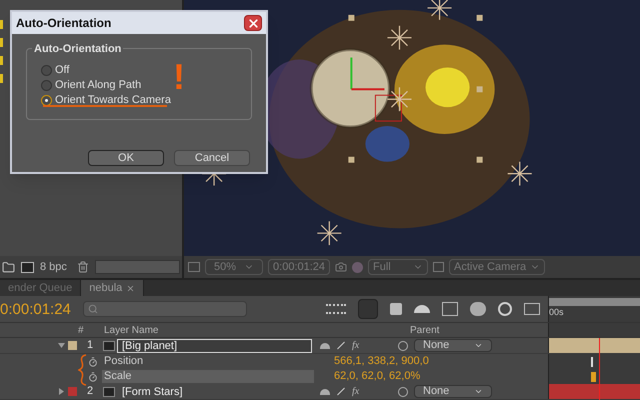 This screenshot has width=640, height=400. I want to click on radio-option: Off, so click(55, 70).